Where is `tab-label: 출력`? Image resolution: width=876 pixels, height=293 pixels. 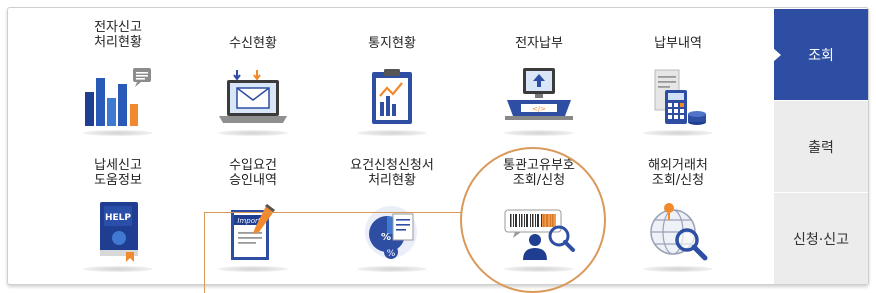
tab-label: 출력 is located at coordinates (821, 148).